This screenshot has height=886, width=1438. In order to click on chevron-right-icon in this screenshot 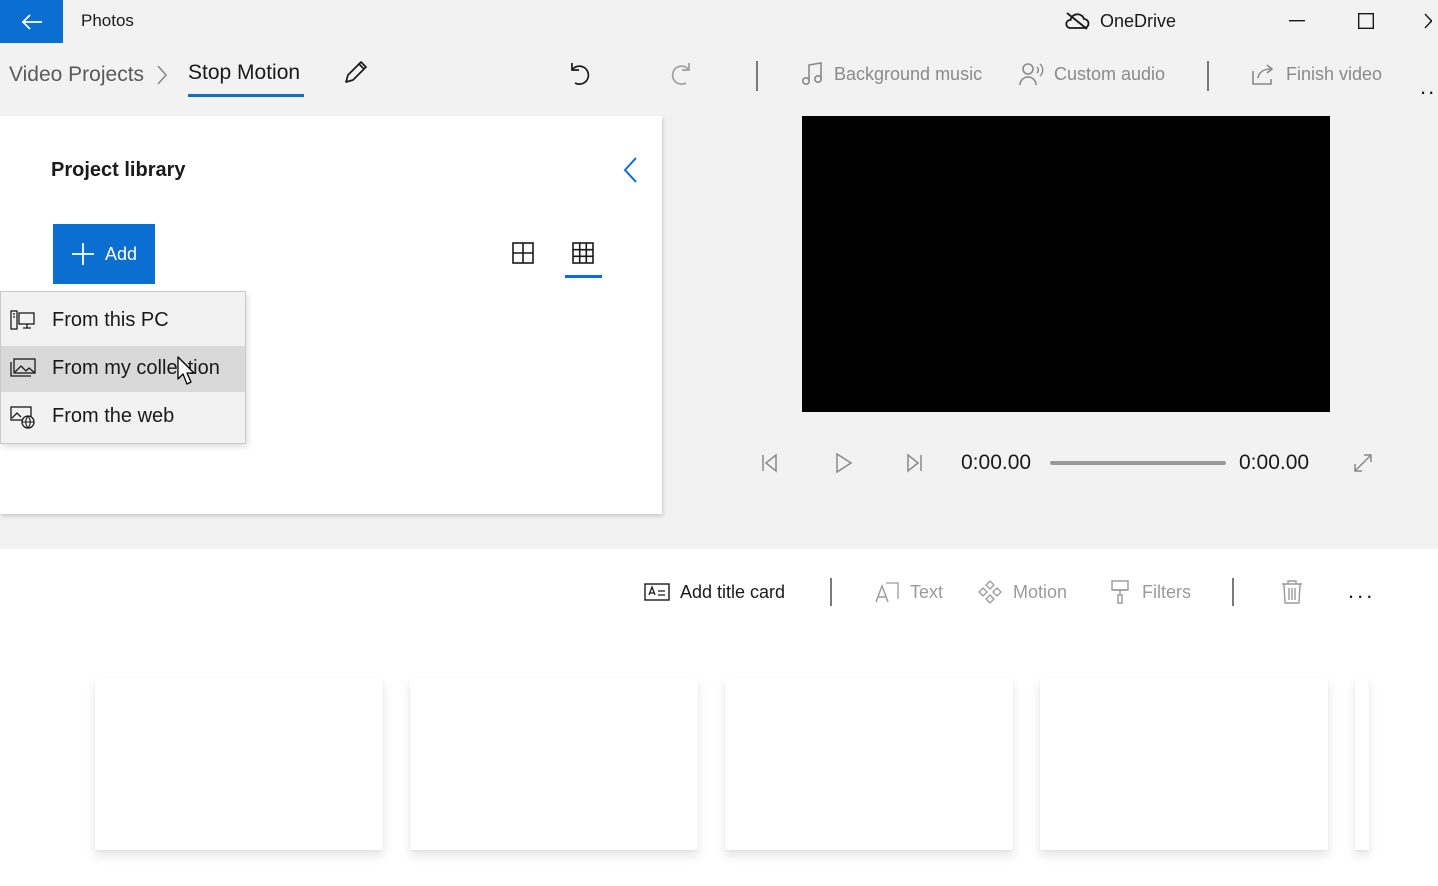, I will do `click(162, 75)`.